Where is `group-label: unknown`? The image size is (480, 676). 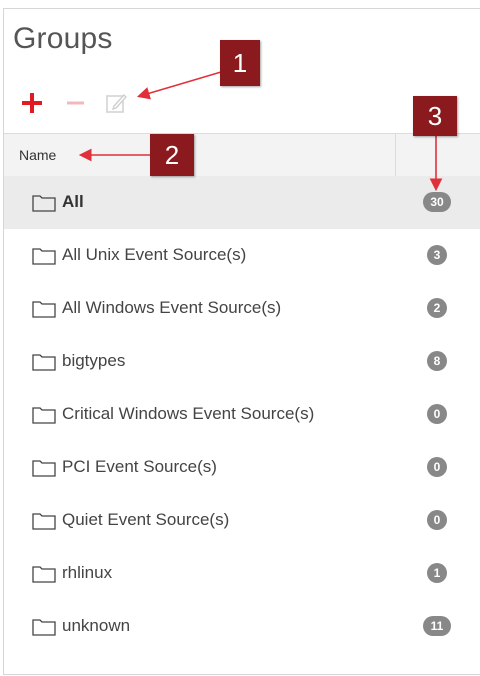
group-label: unknown is located at coordinates (96, 625).